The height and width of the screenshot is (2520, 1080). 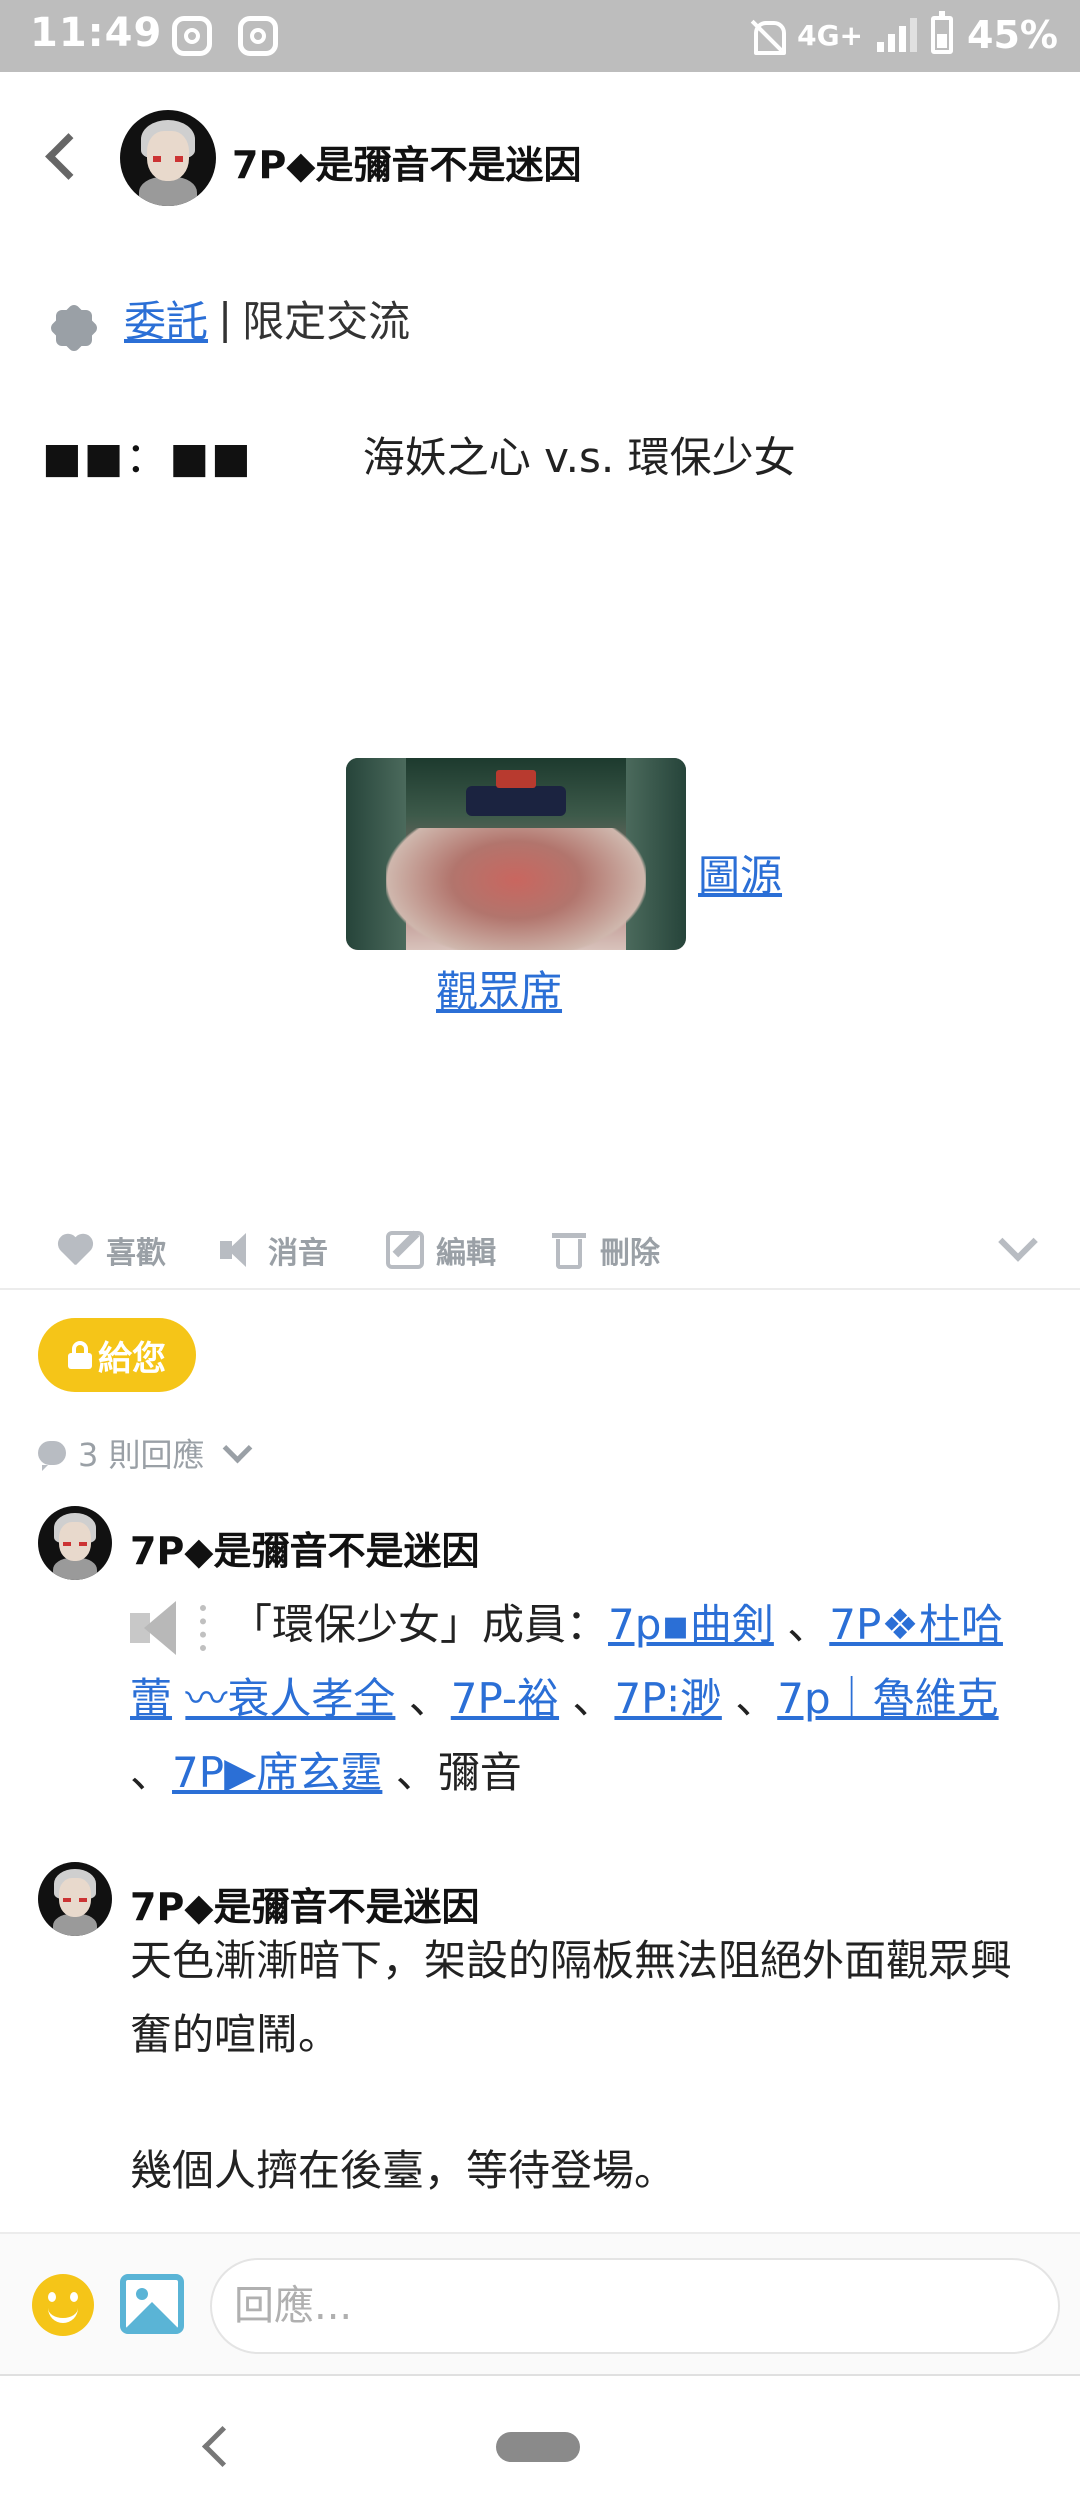 I want to click on divider, so click(x=540, y=1289).